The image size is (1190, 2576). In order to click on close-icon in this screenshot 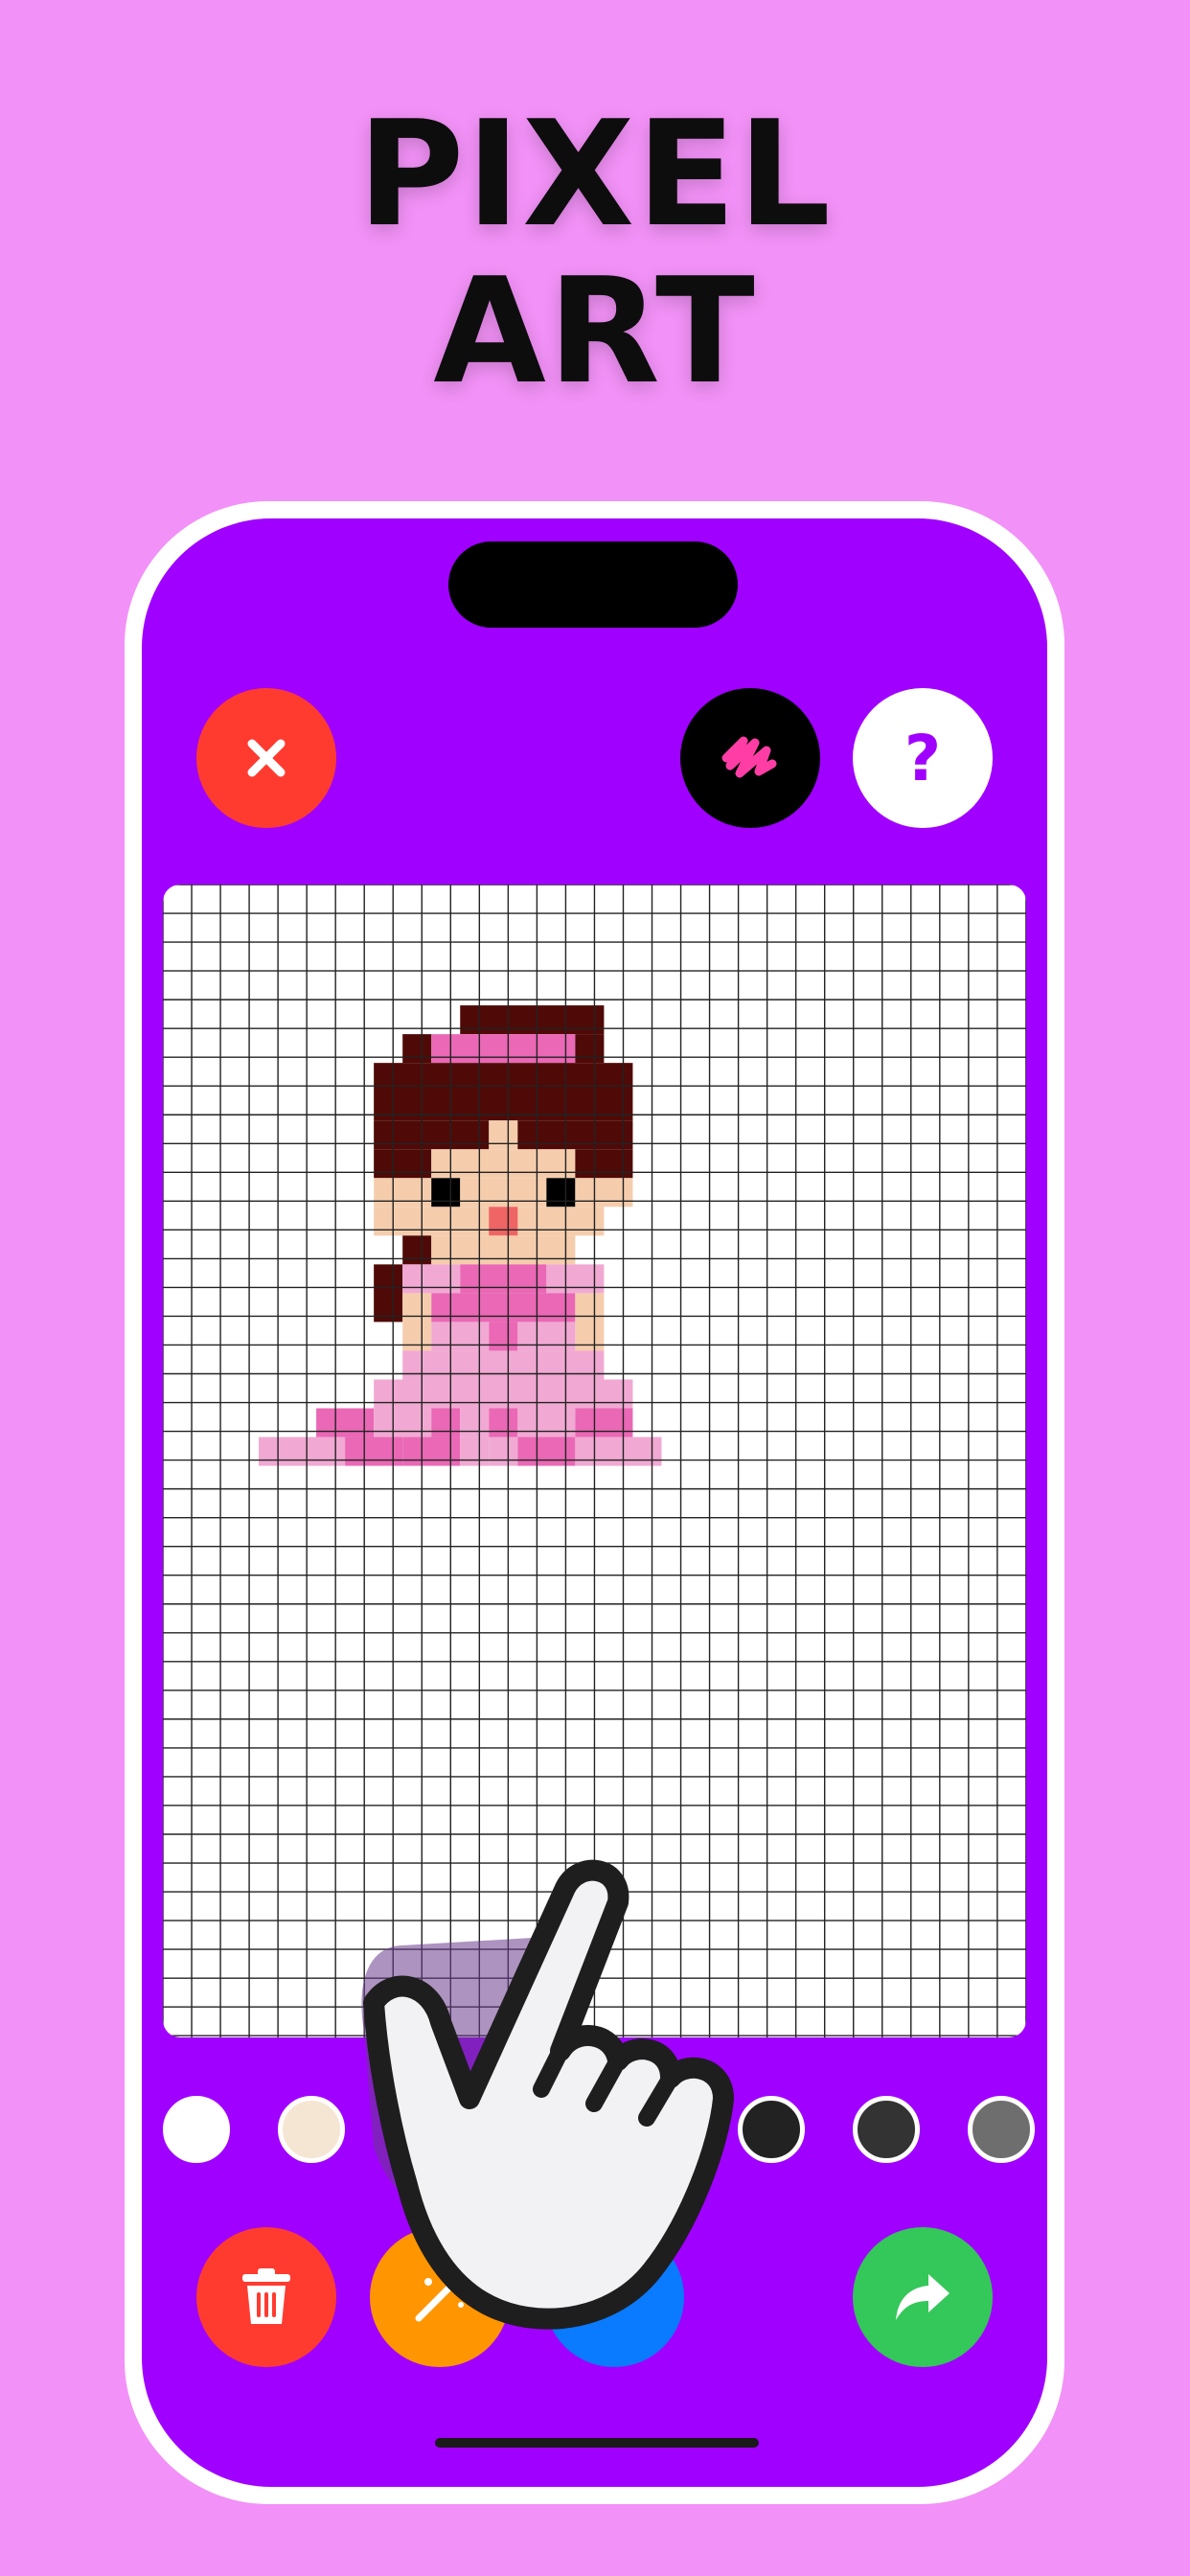, I will do `click(266, 758)`.